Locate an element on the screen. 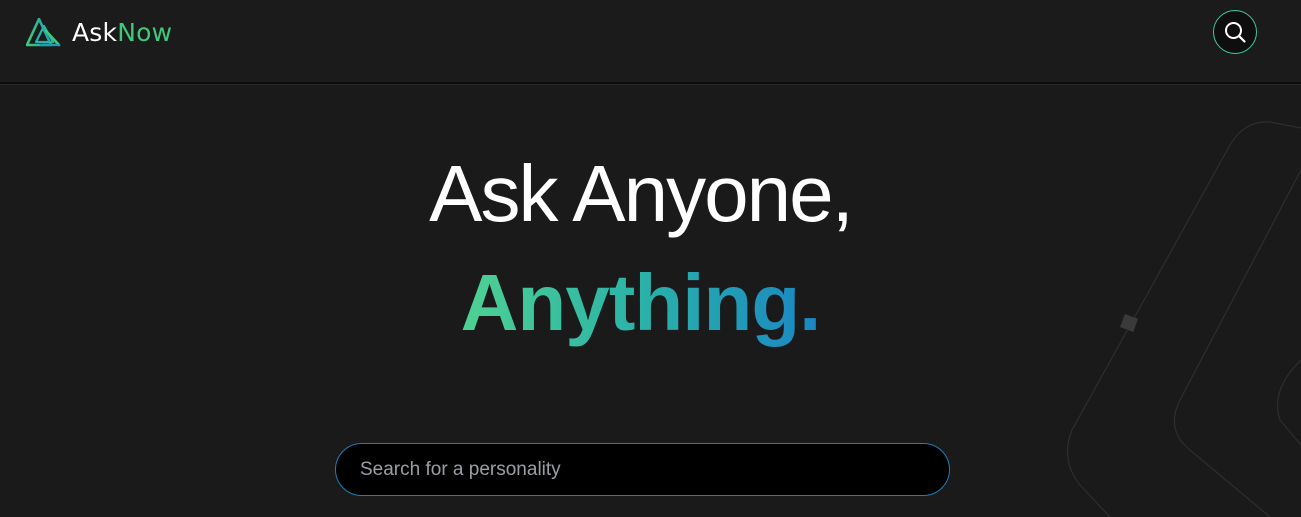 Image resolution: width=1301 pixels, height=517 pixels. hero-gradient-text: Anything. is located at coordinates (641, 302).